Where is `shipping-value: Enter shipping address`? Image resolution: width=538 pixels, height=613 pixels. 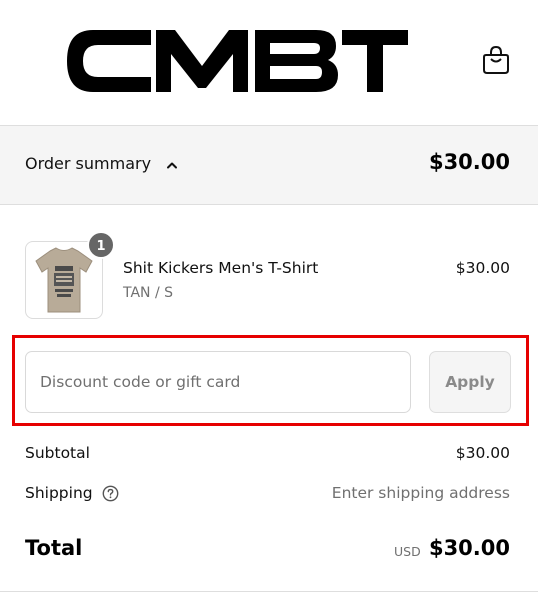
shipping-value: Enter shipping address is located at coordinates (420, 493).